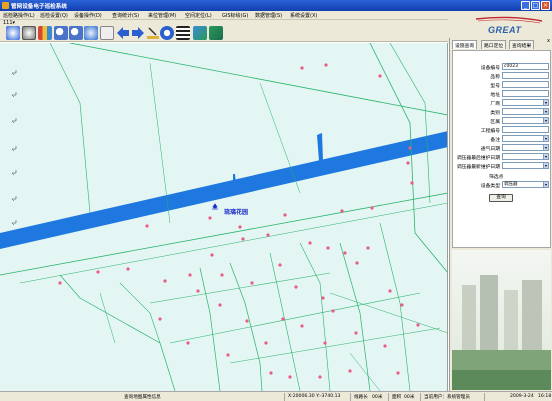 The height and width of the screenshot is (401, 552). Describe the element at coordinates (525, 111) in the screenshot. I see `category-select: ▾` at that location.